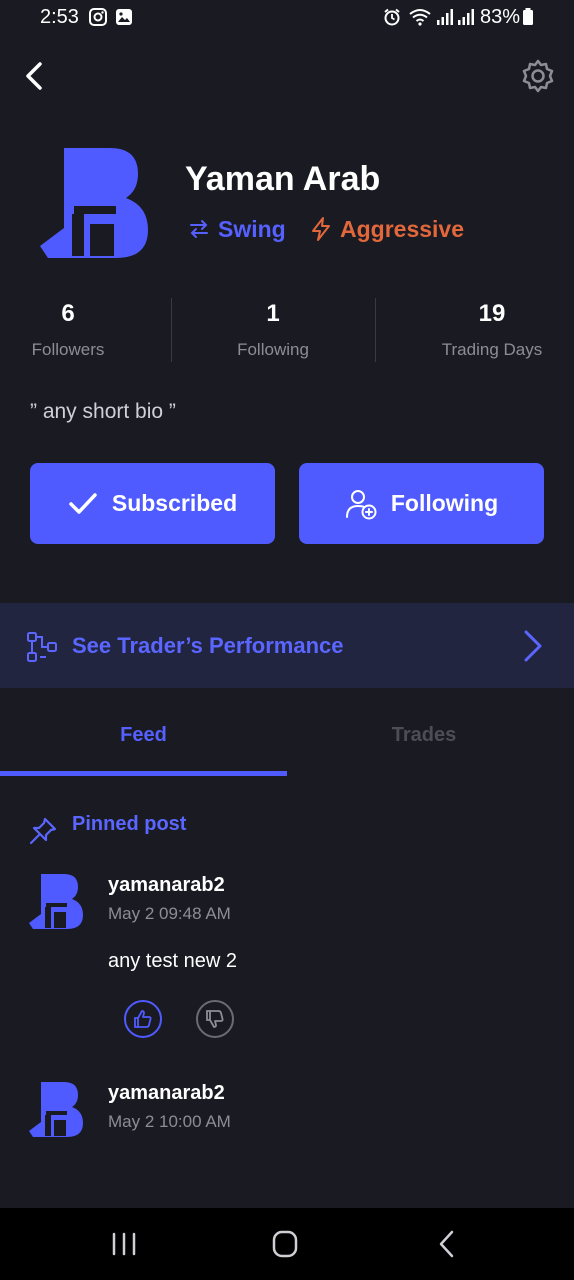 This screenshot has width=574, height=1280. Describe the element at coordinates (492, 330) in the screenshot. I see `trading-days-stat: 19 Trading Days` at that location.